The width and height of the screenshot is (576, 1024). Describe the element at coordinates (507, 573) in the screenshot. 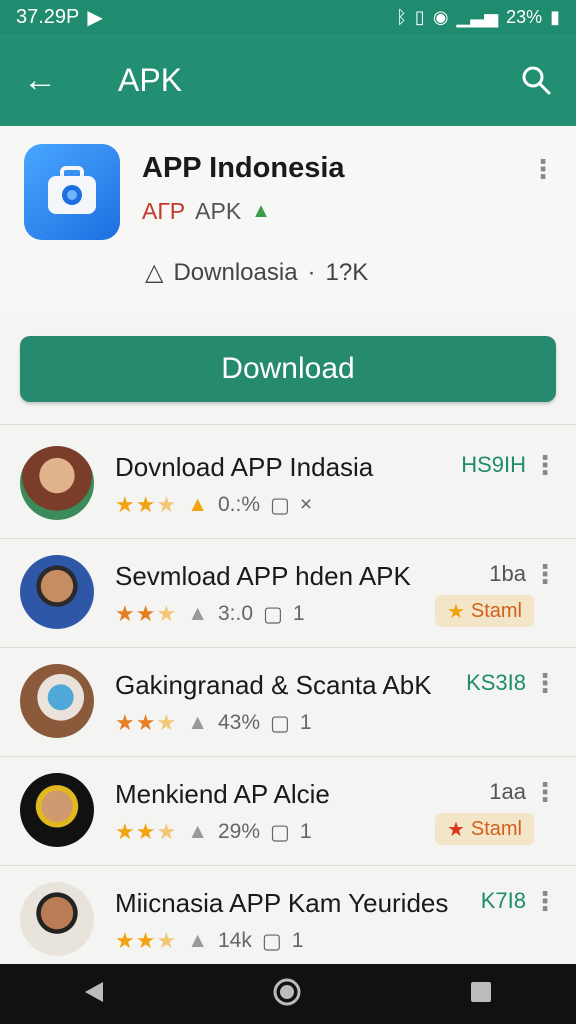

I see `item-tag: 1ba` at that location.